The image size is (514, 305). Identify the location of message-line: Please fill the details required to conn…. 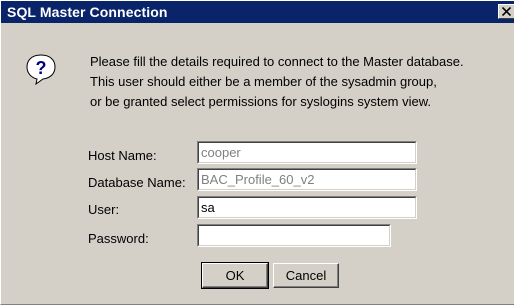
(277, 61).